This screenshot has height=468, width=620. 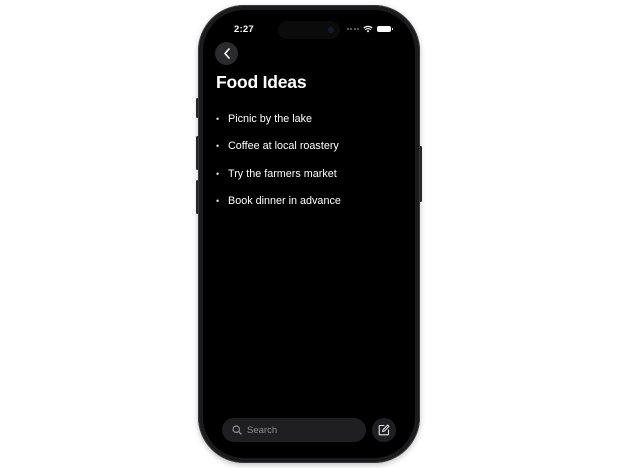 I want to click on chevron-left-icon, so click(x=226, y=53).